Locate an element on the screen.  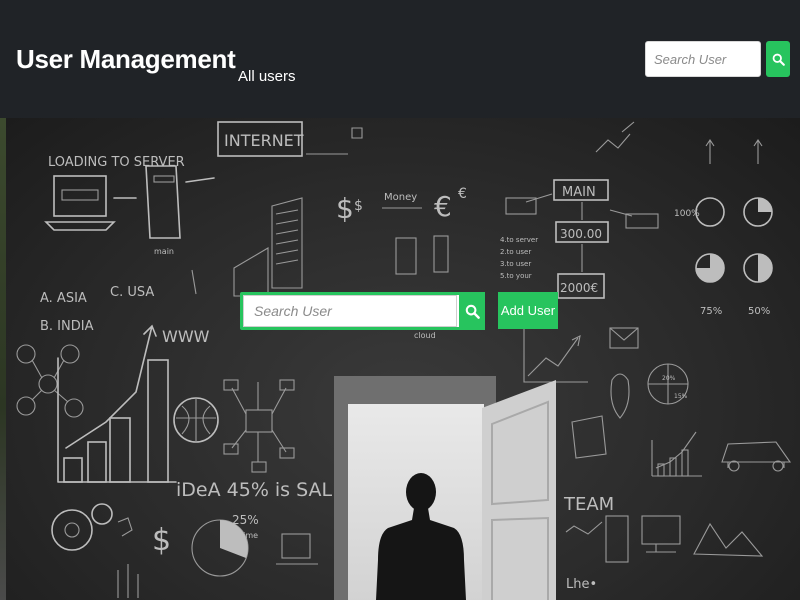
open-door-leaf is located at coordinates (519, 490).